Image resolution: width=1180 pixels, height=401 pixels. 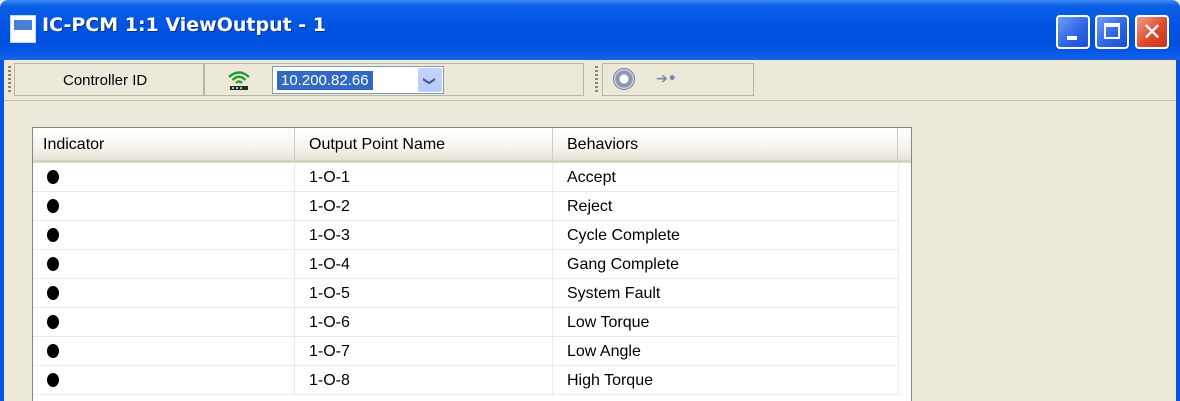 I want to click on behavior-cell: Low Angle, so click(x=726, y=351).